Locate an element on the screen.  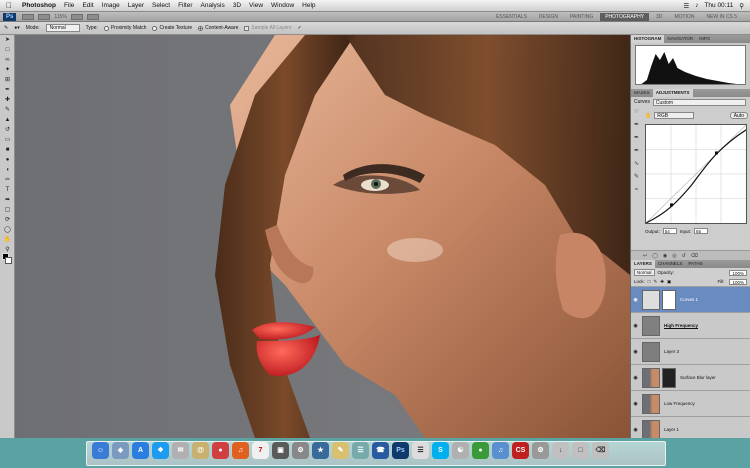
menu-layer: Layer is located at coordinates (136, 5).